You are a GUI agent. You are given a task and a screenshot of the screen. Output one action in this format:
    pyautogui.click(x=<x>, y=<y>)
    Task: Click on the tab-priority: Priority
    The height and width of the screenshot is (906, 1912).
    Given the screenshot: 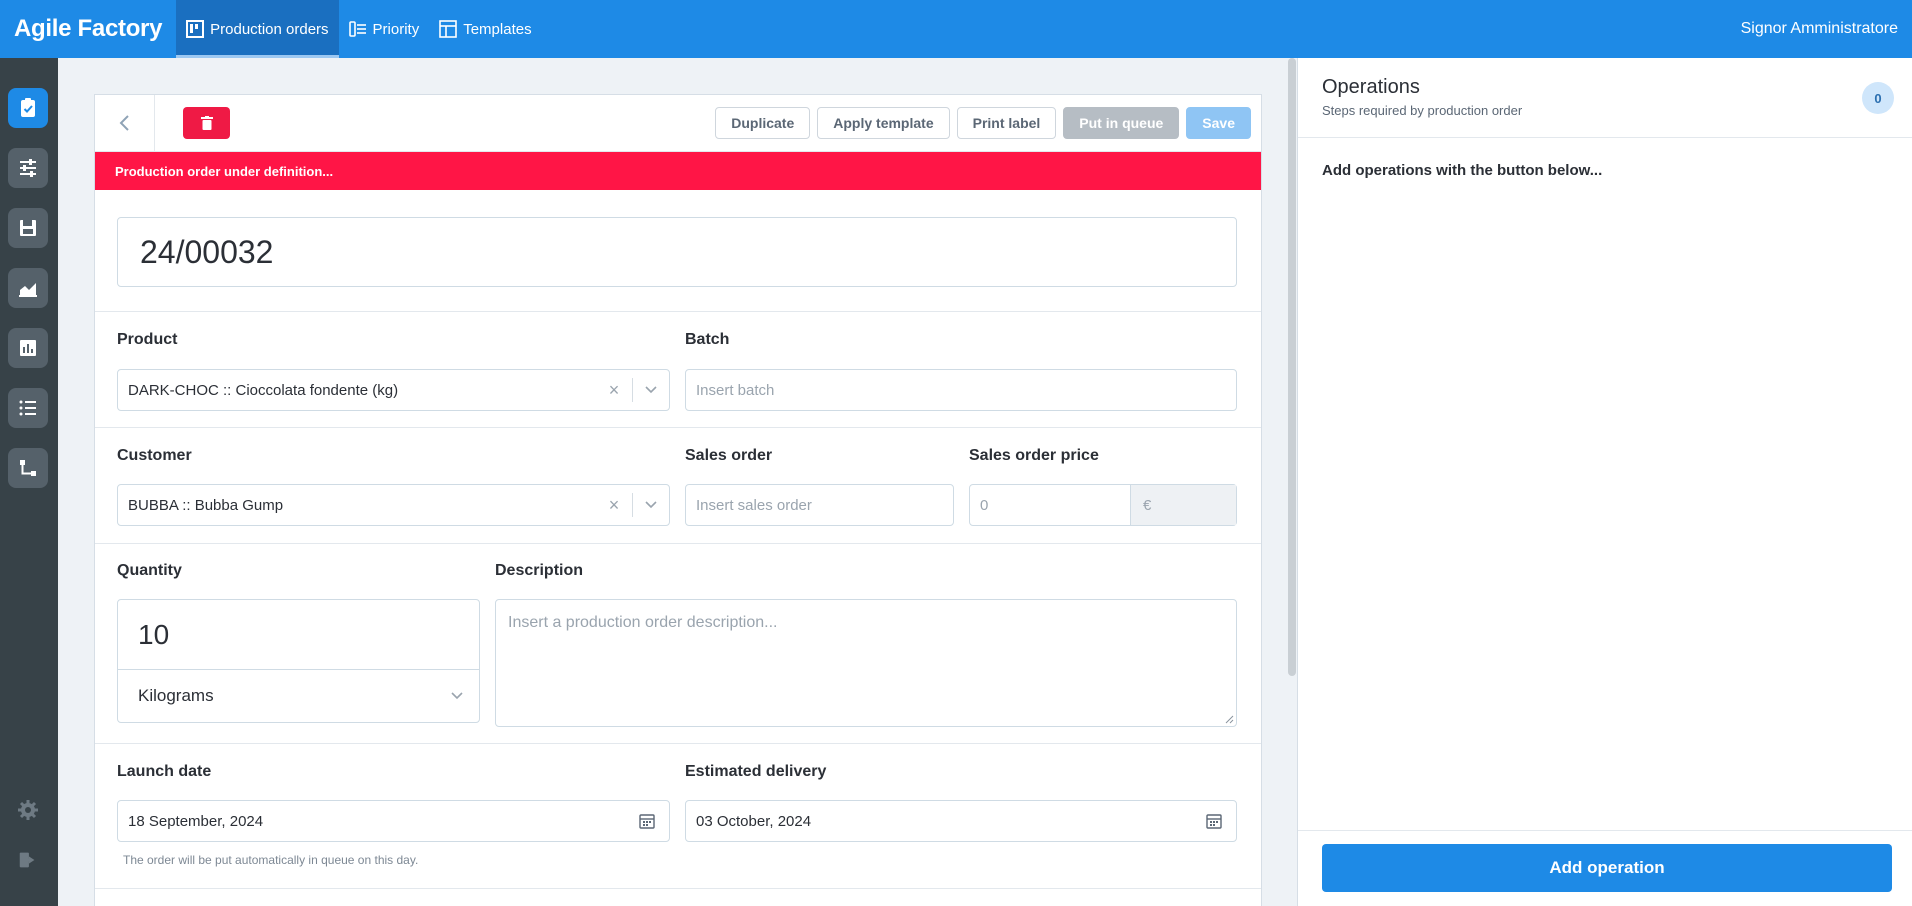 What is the action you would take?
    pyautogui.click(x=384, y=29)
    